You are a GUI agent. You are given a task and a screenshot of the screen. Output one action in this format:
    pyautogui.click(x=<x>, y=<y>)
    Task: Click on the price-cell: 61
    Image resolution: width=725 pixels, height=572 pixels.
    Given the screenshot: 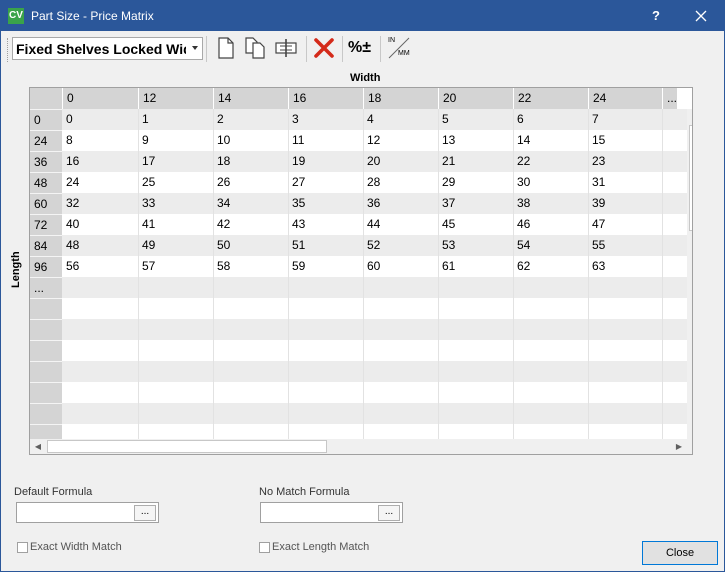 What is the action you would take?
    pyautogui.click(x=475, y=266)
    